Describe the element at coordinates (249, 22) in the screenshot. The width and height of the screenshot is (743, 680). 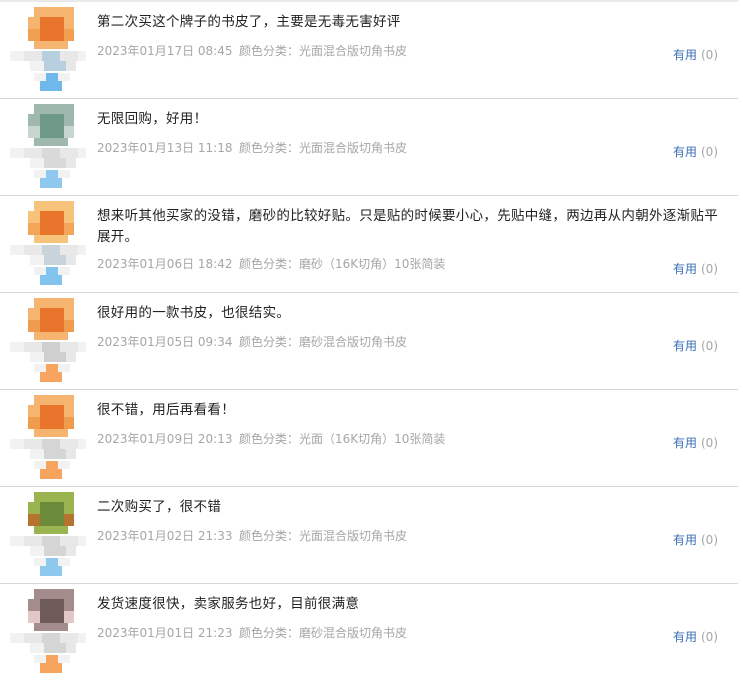
I see `review-text: 第二次买这个牌子的书皮了，主要是无毒无害好评` at that location.